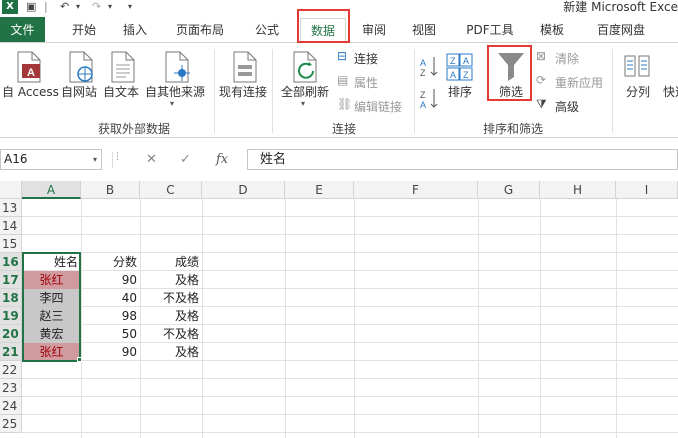 The image size is (678, 438). Describe the element at coordinates (638, 91) in the screenshot. I see `text-to-columns-button: 分列` at that location.